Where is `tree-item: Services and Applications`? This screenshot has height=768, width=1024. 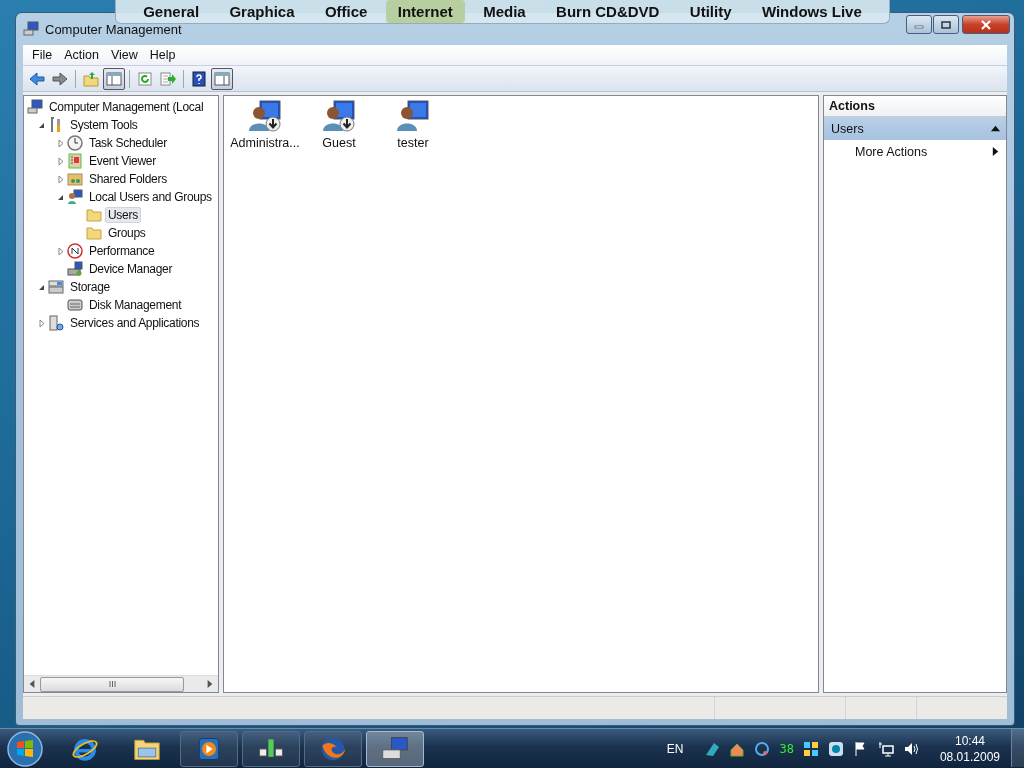
tree-item: Services and Applications is located at coordinates (135, 323).